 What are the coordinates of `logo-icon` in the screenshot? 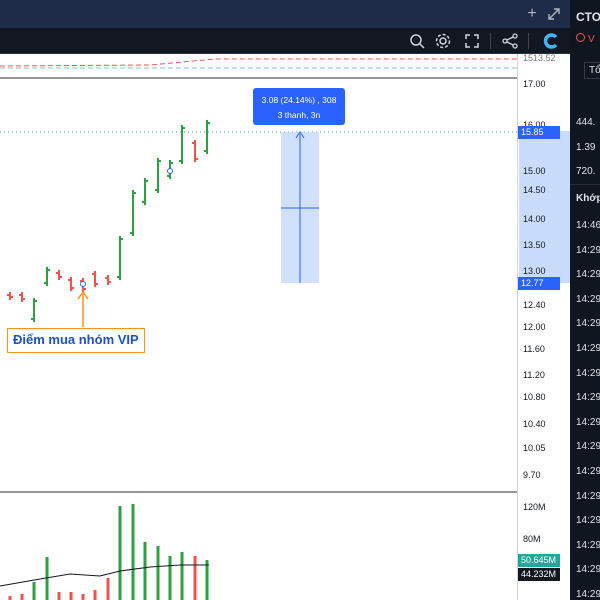 It's located at (551, 41).